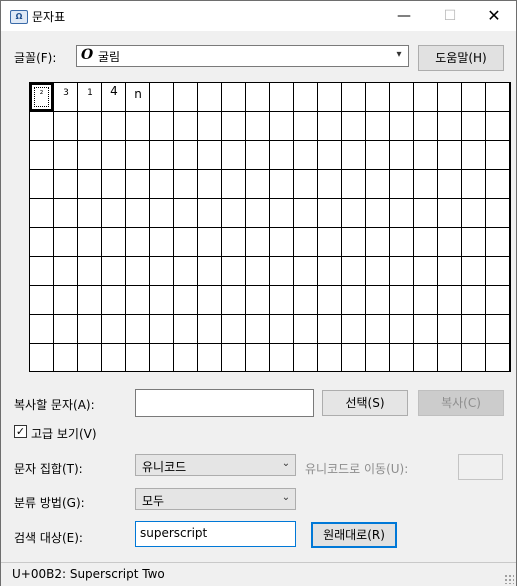 This screenshot has height=586, width=517. Describe the element at coordinates (224, 403) in the screenshot. I see `copy-chars-input` at that location.